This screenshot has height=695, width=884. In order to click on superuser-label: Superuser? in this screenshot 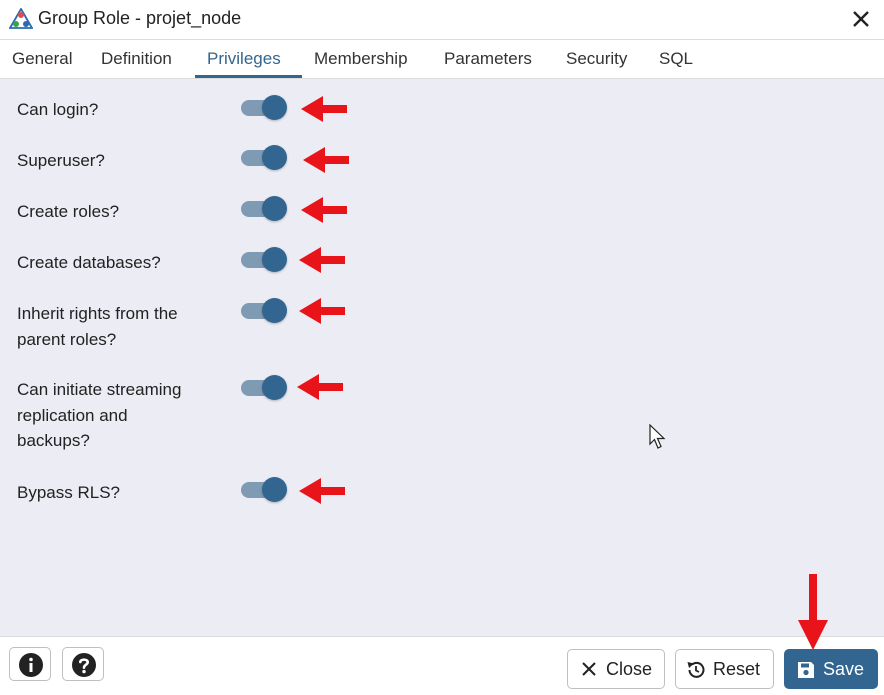, I will do `click(61, 160)`.